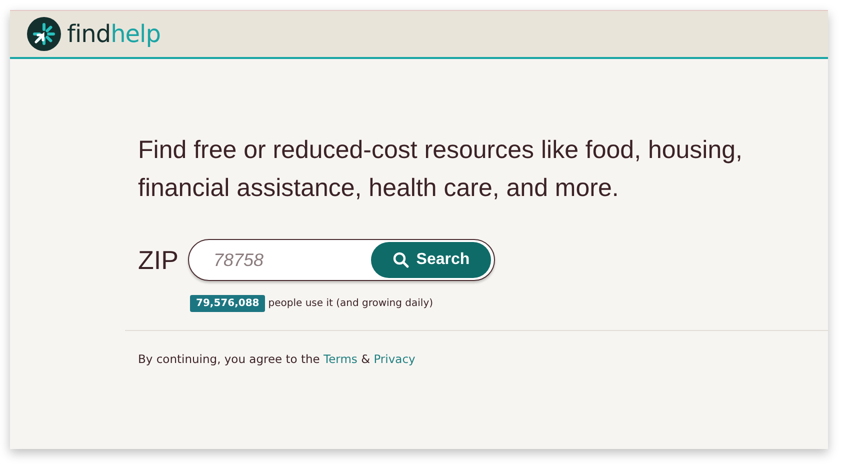 This screenshot has width=846, height=470. Describe the element at coordinates (277, 359) in the screenshot. I see `consent-text: By continuing, you agree to the Terms & Privacy` at that location.